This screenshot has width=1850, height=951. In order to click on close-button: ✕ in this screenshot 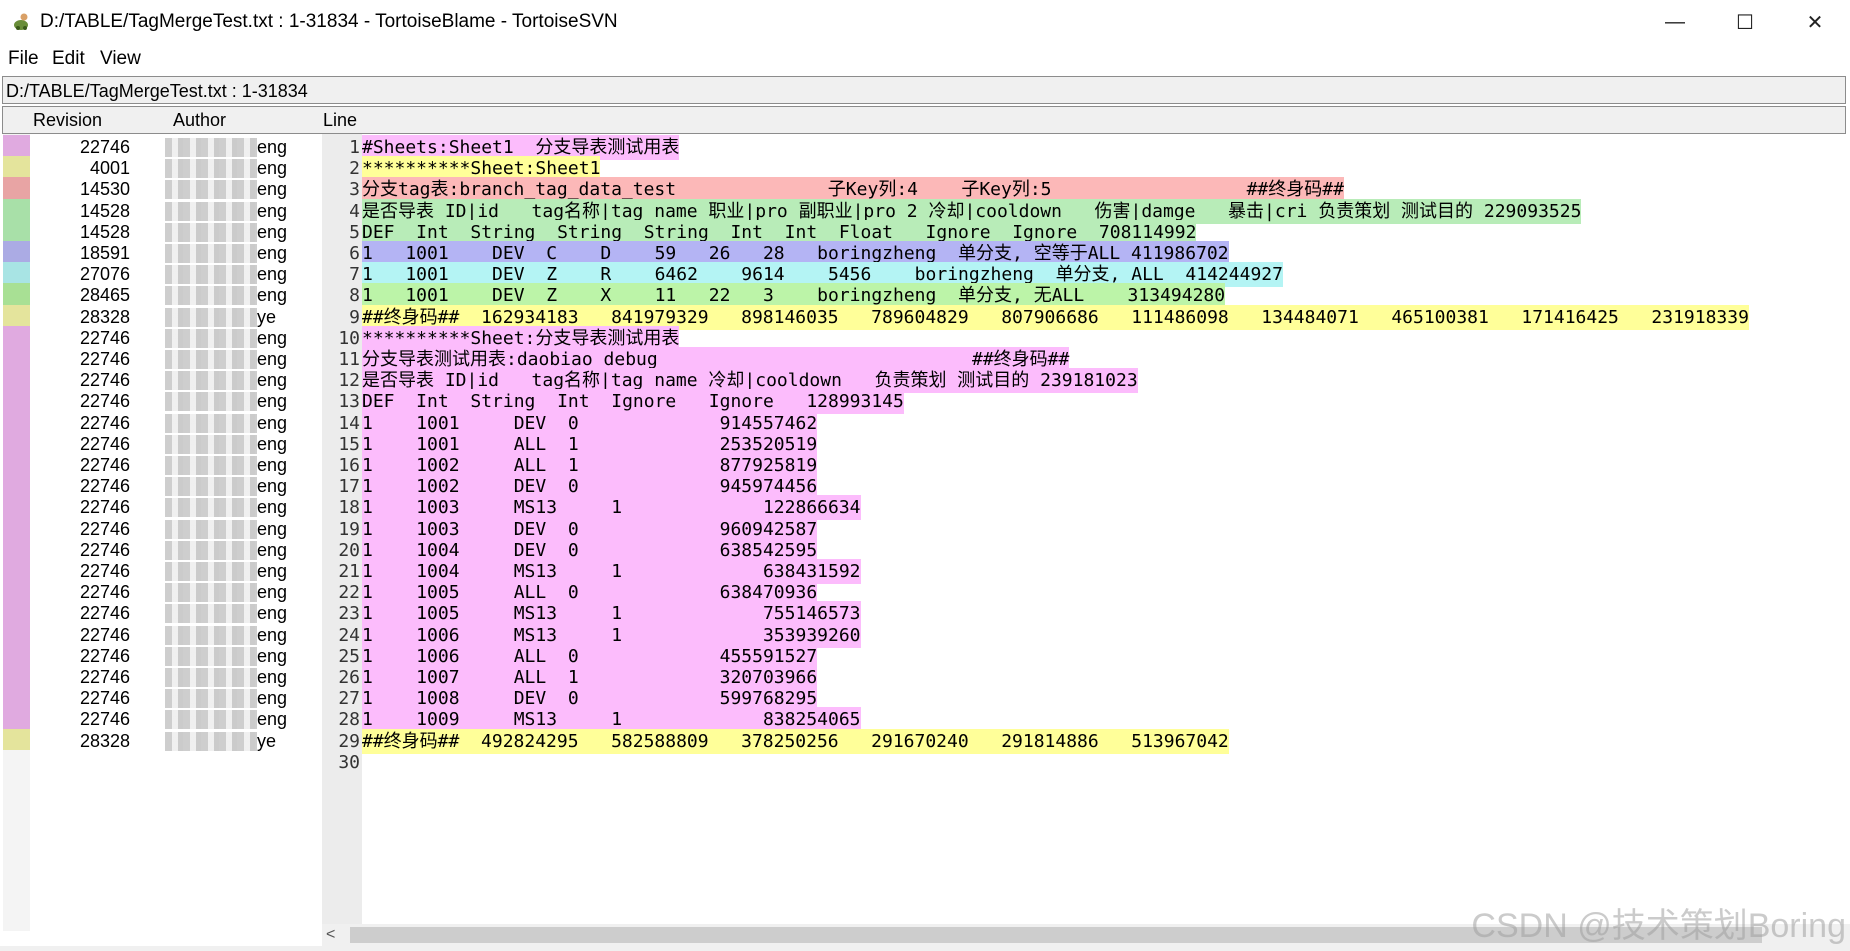, I will do `click(1815, 22)`.